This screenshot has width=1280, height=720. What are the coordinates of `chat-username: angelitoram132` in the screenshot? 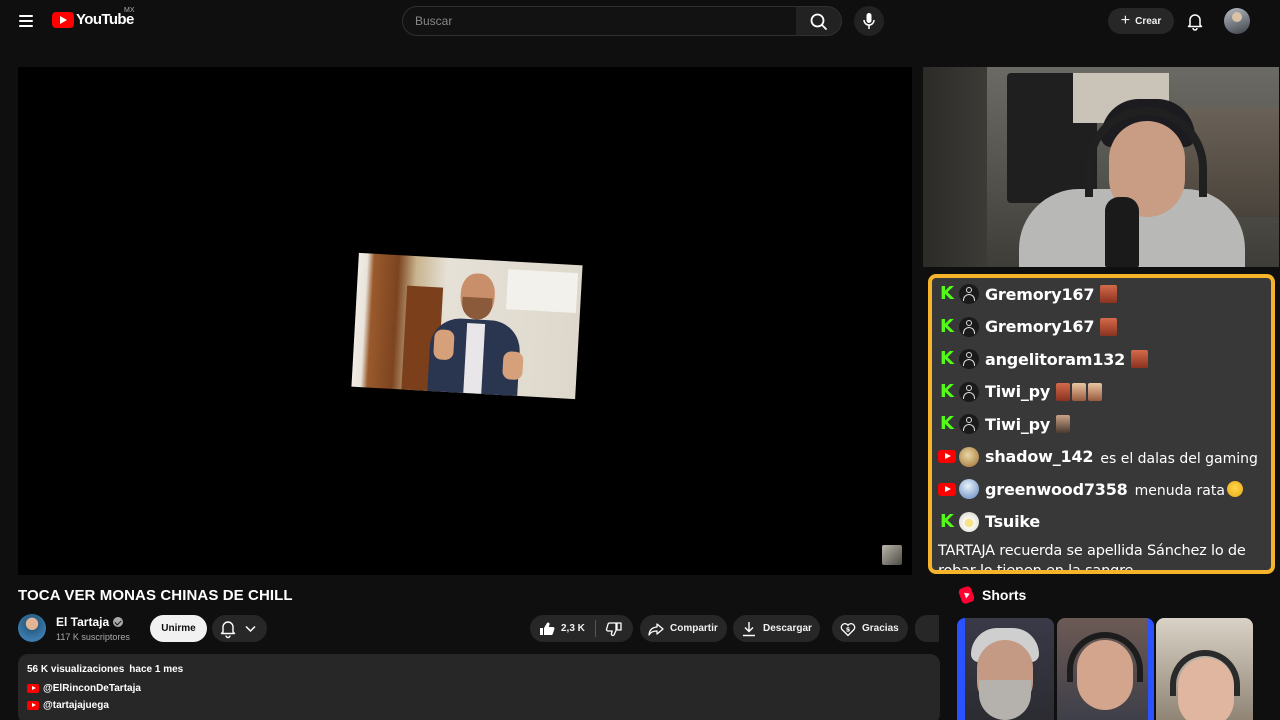 It's located at (1055, 359).